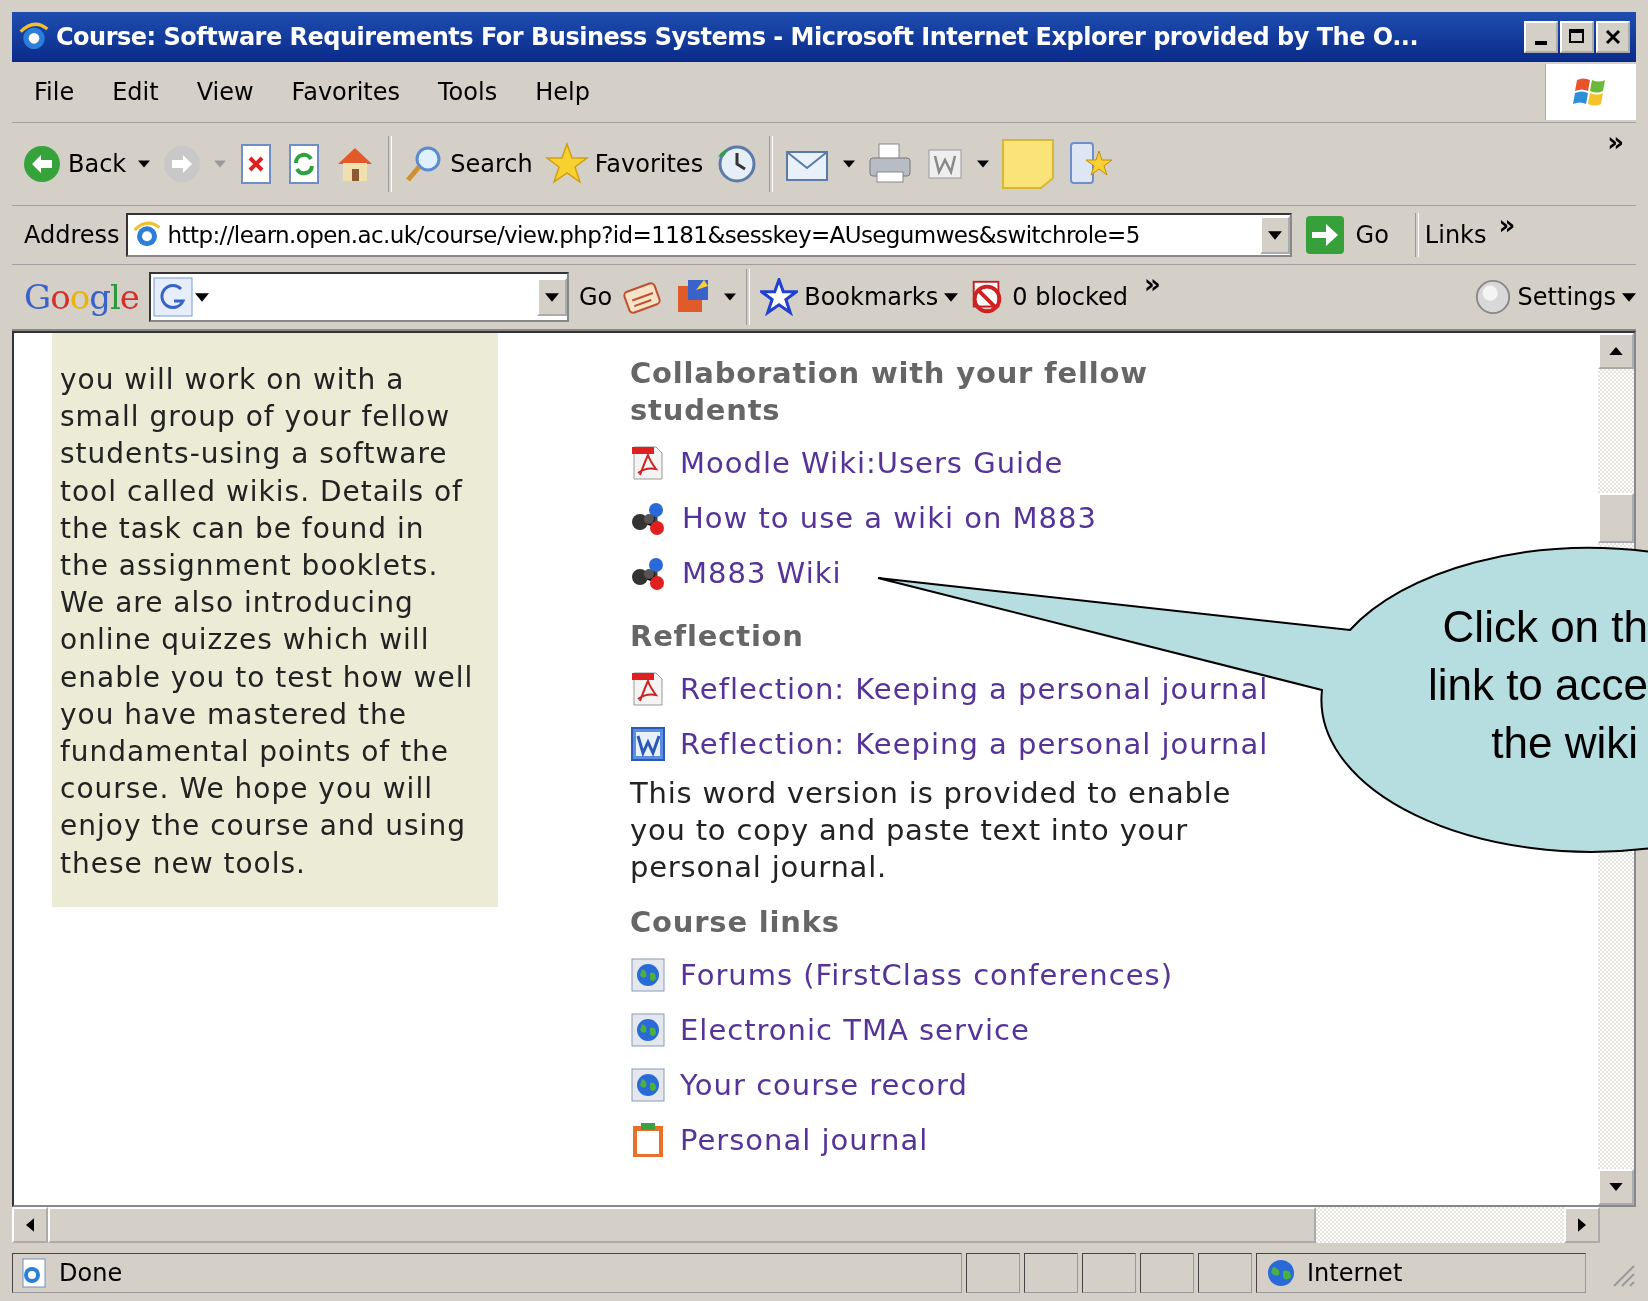 The width and height of the screenshot is (1648, 1301). What do you see at coordinates (872, 462) in the screenshot?
I see `link: Moodle Wiki:Users Guide` at bounding box center [872, 462].